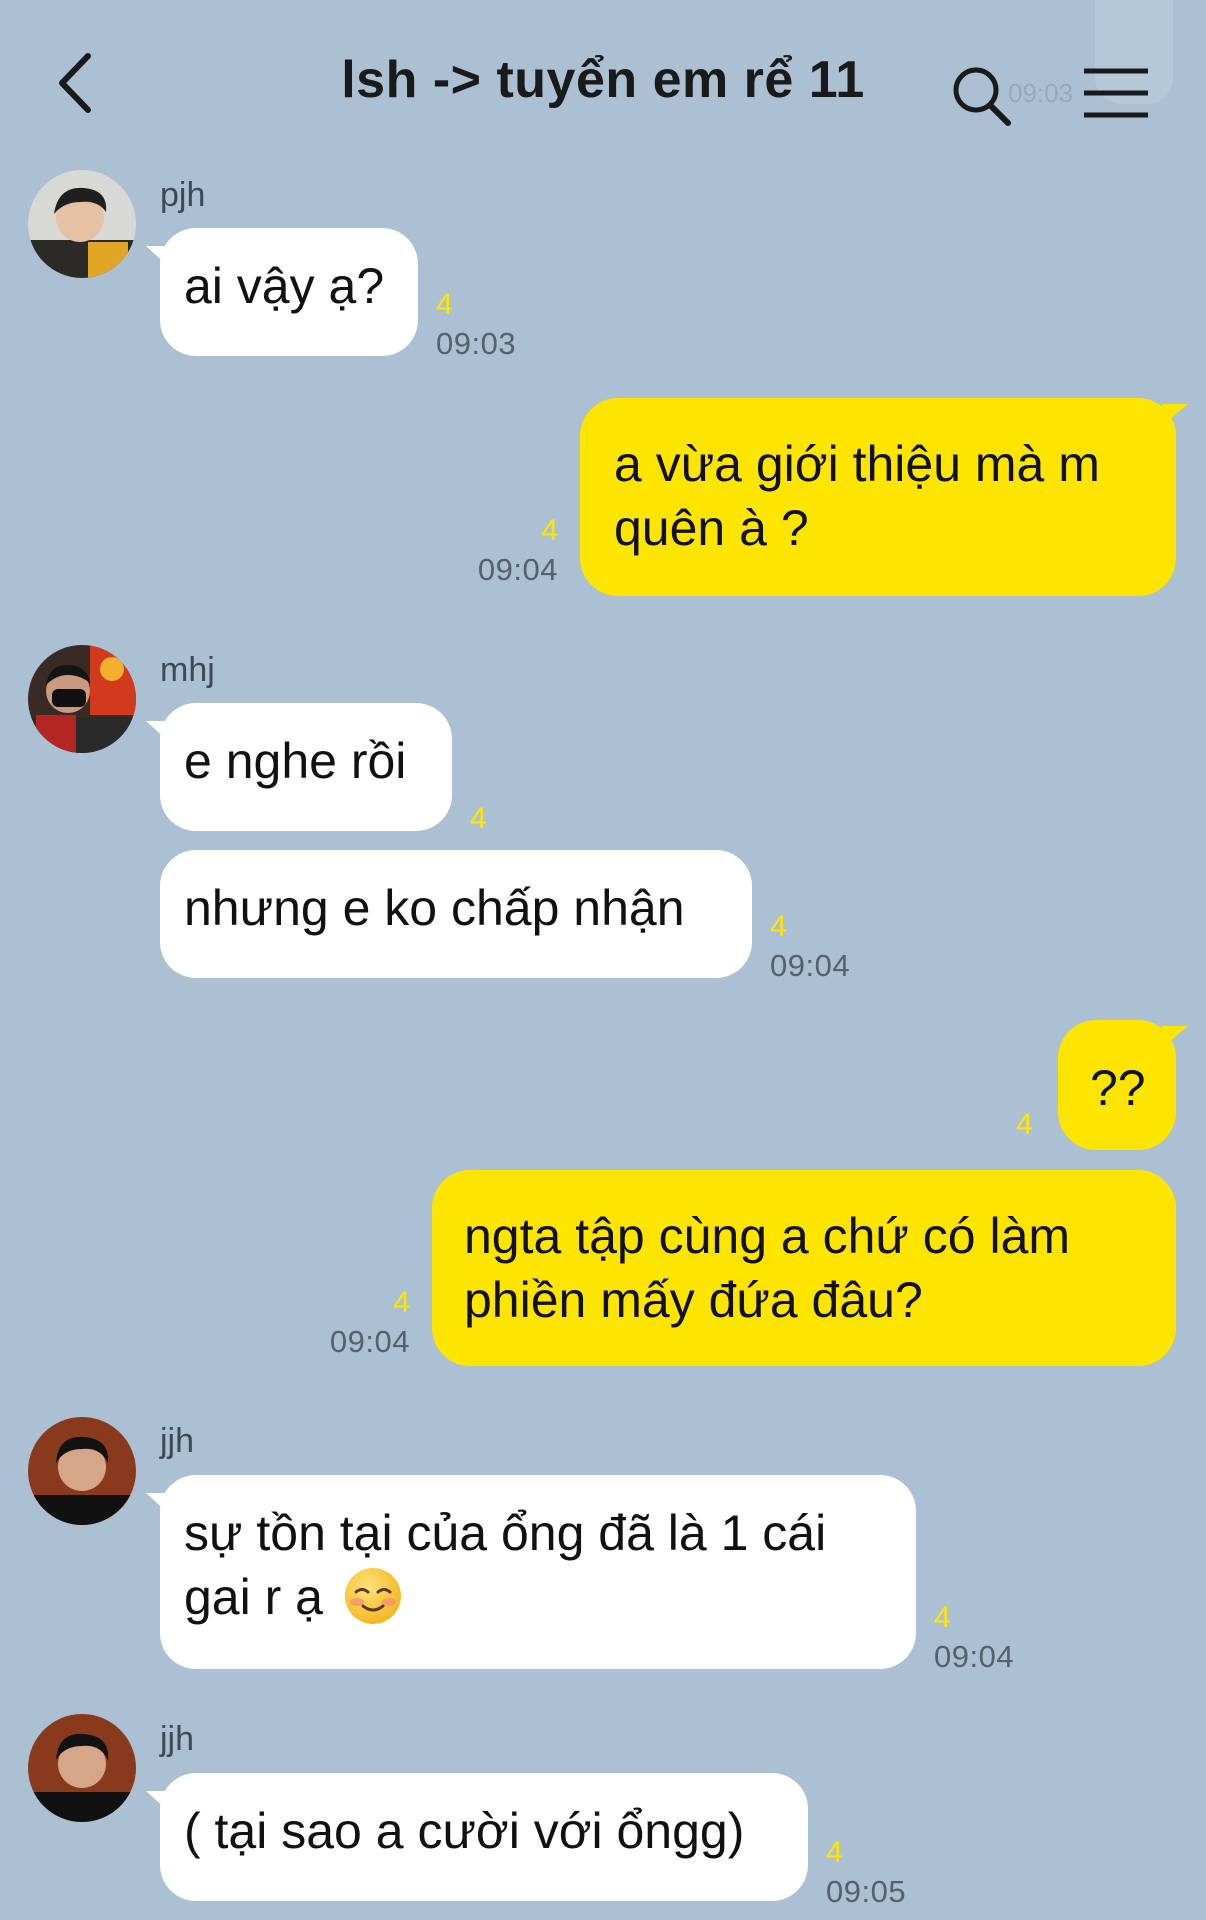 This screenshot has width=1206, height=1920. I want to click on message-bubble: a vừa giới thiệu mà m quên à ?, so click(884, 497).